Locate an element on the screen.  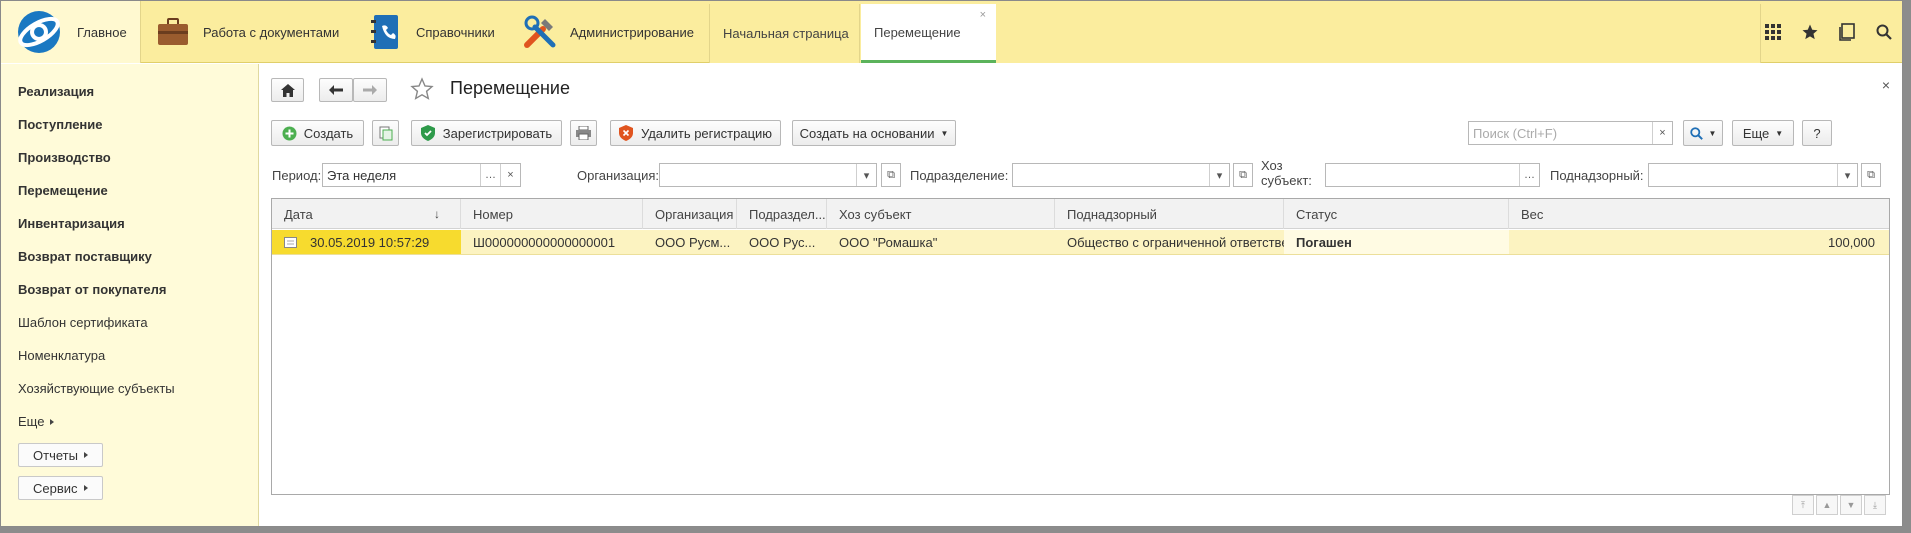
create-based-on-button: Создать на основании ▼ is located at coordinates (874, 133).